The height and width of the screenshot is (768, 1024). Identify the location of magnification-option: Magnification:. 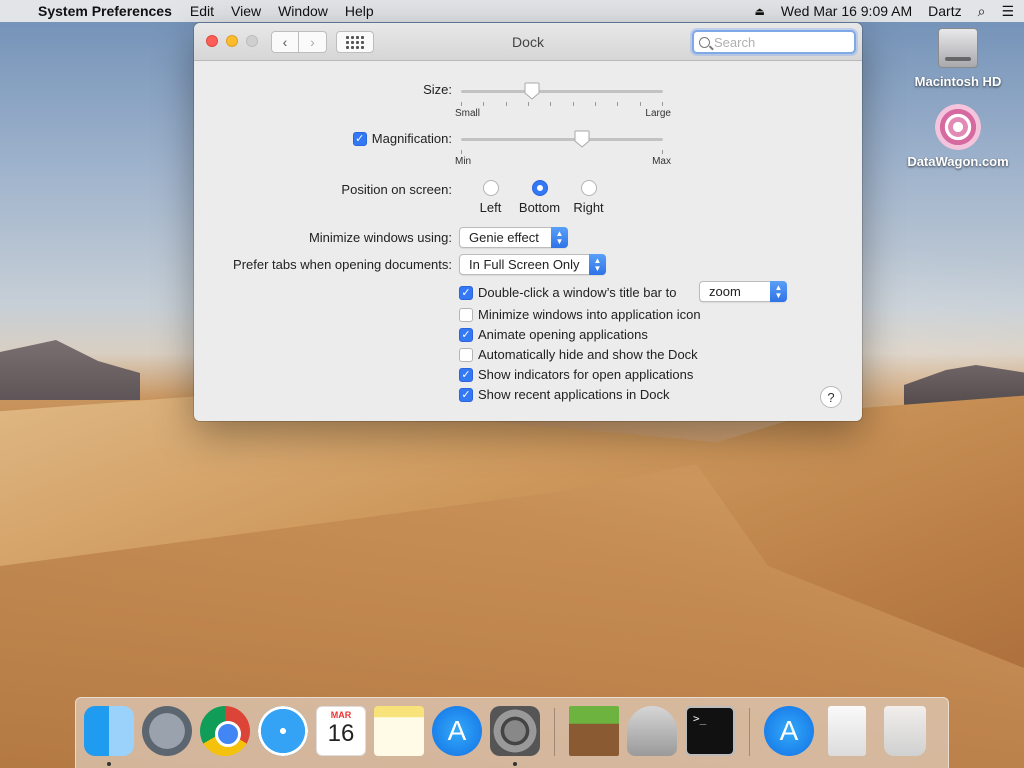
(402, 138).